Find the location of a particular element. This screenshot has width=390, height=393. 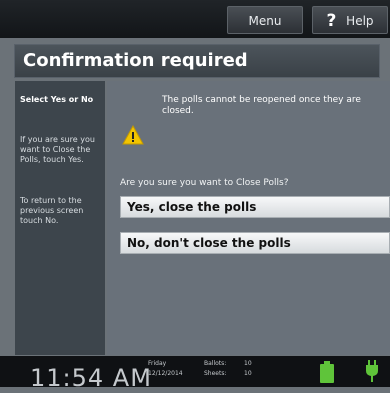

menu-button-label: Menu is located at coordinates (265, 21).